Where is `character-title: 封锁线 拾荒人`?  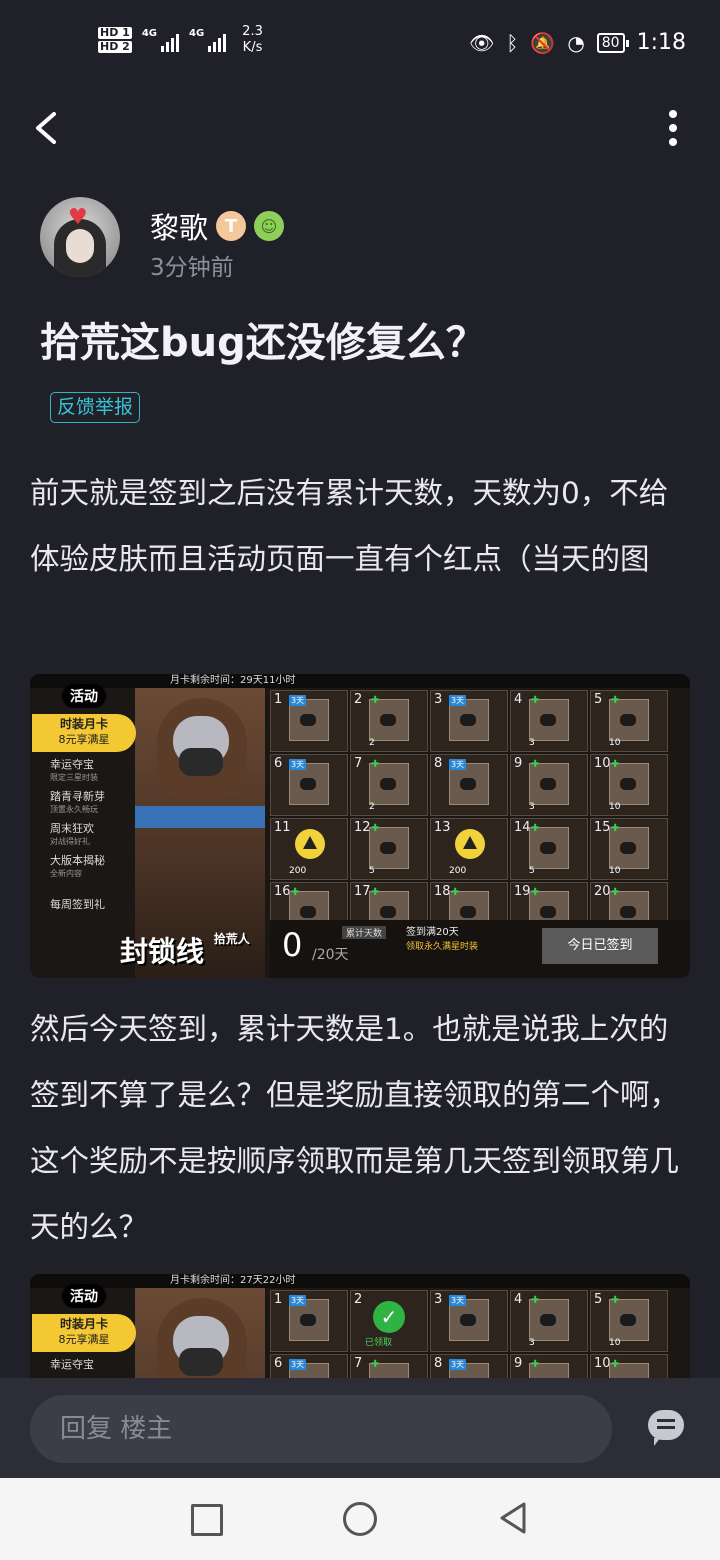 character-title: 封锁线 拾荒人 is located at coordinates (185, 950).